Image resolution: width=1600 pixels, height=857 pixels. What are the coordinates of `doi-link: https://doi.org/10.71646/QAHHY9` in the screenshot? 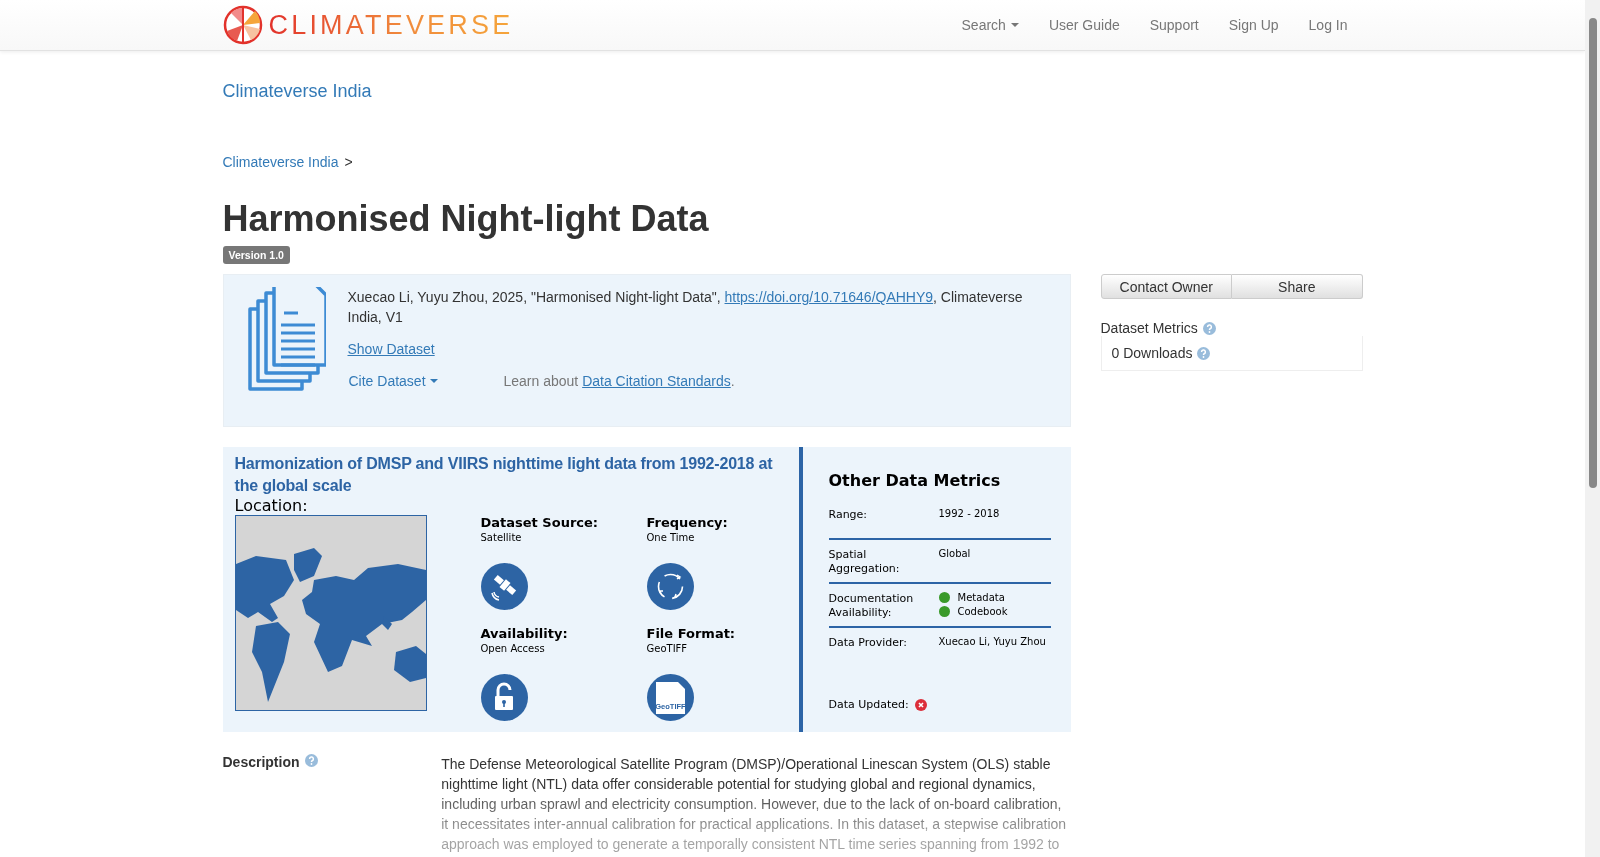 It's located at (829, 297).